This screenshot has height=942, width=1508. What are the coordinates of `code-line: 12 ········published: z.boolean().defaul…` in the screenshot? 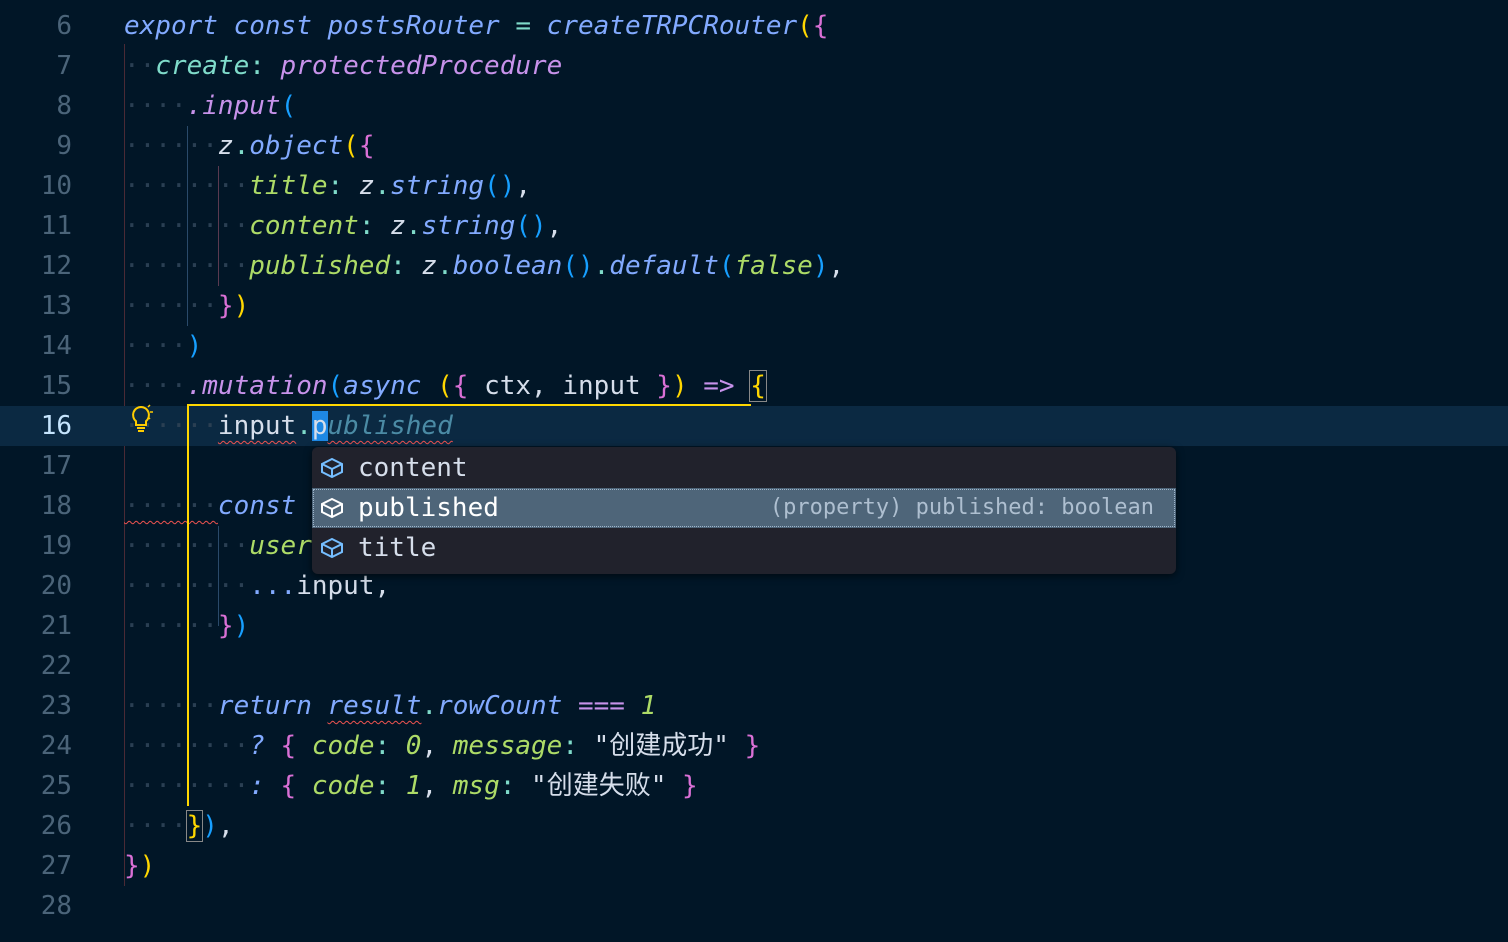 It's located at (754, 266).